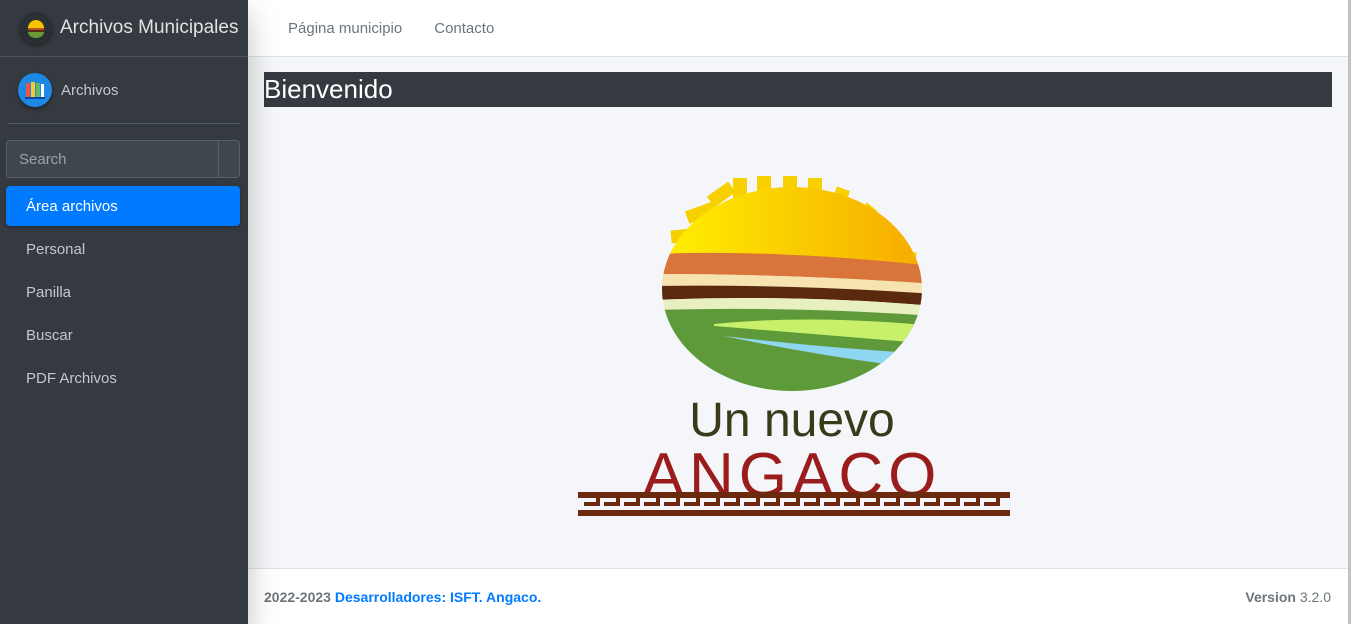 The width and height of the screenshot is (1351, 624). Describe the element at coordinates (345, 28) in the screenshot. I see `nav-link-pagina-municipio: Página municipio` at that location.